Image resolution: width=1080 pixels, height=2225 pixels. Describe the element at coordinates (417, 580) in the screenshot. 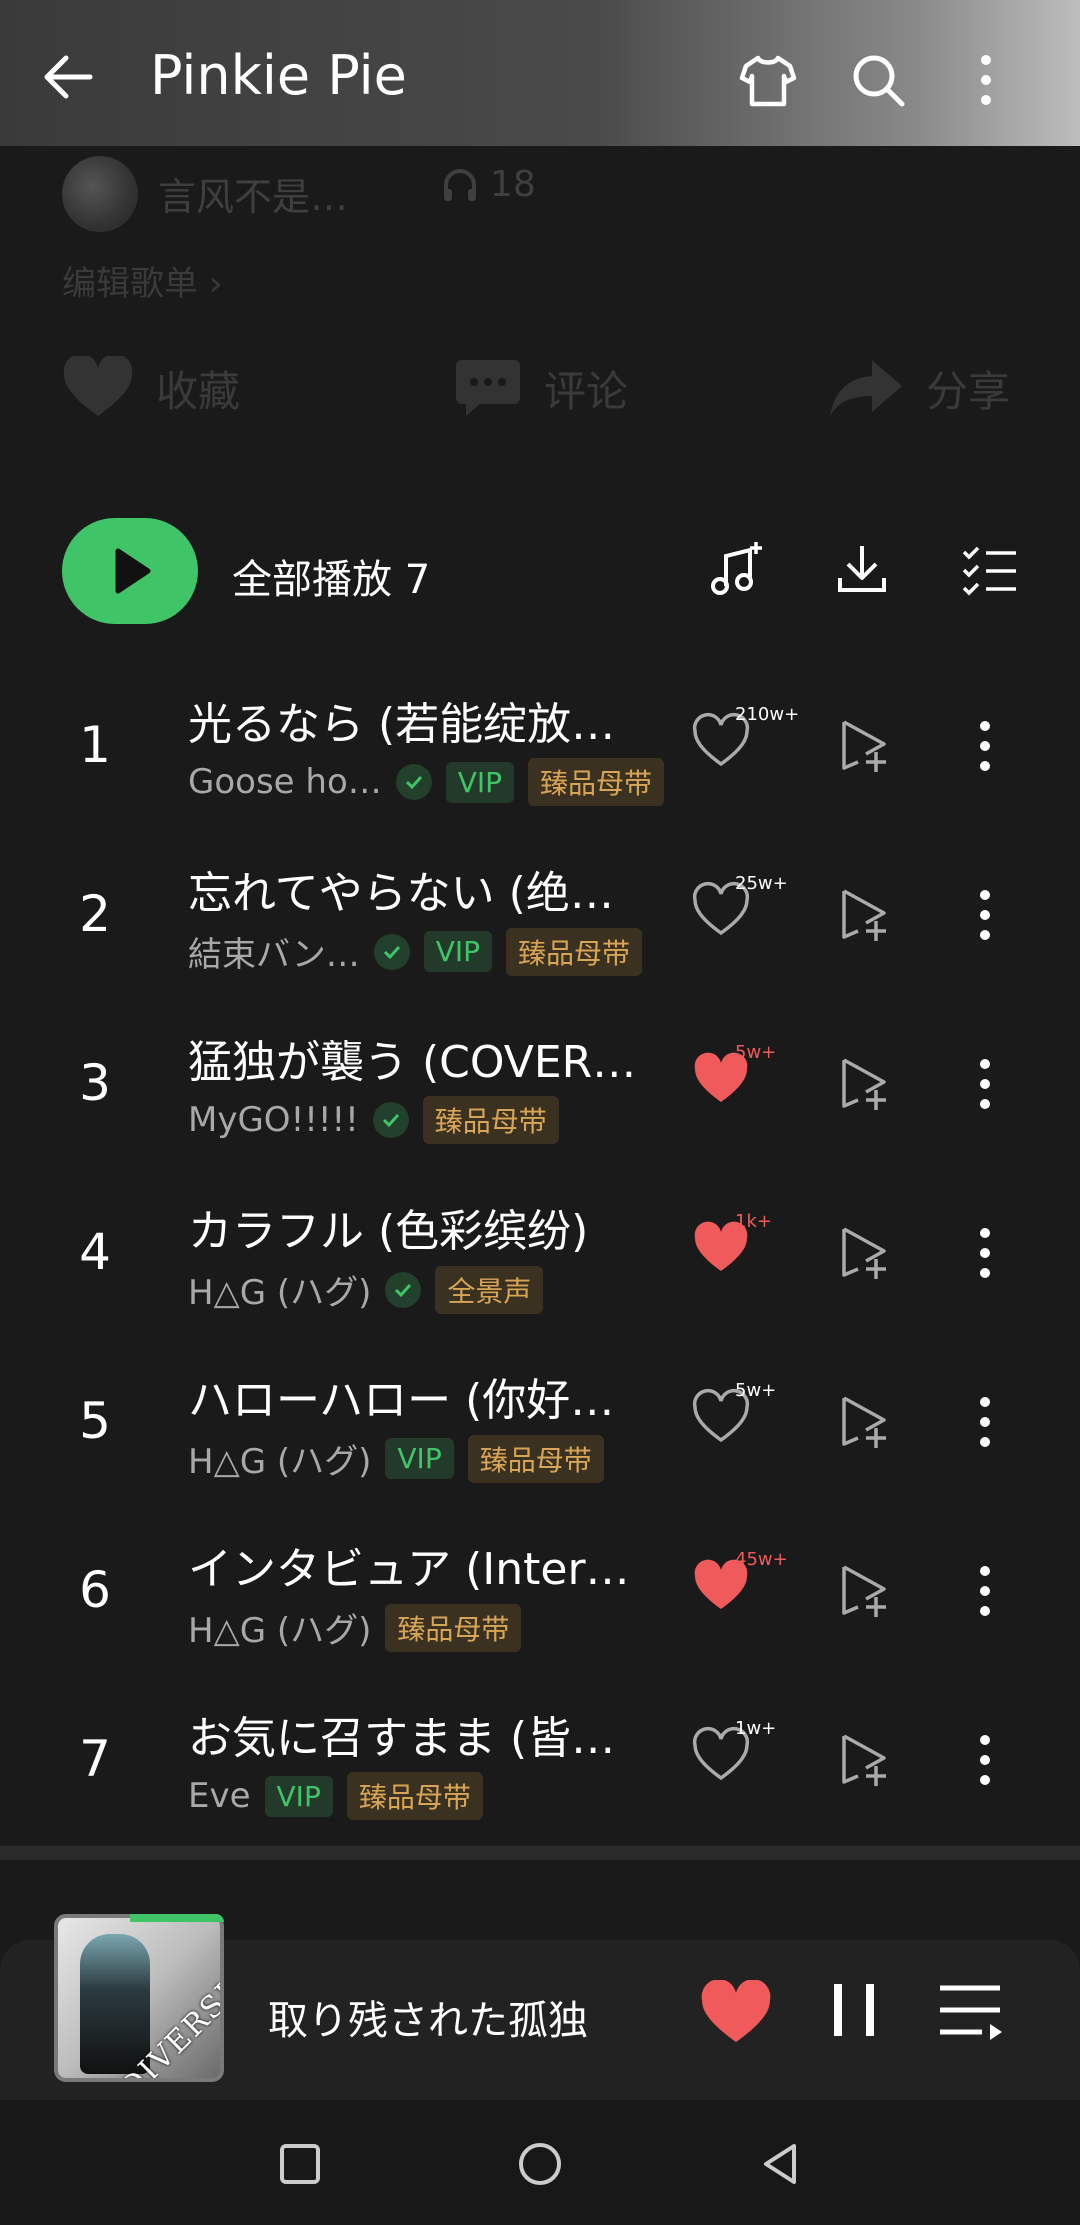

I see `play-all-count: 7` at that location.